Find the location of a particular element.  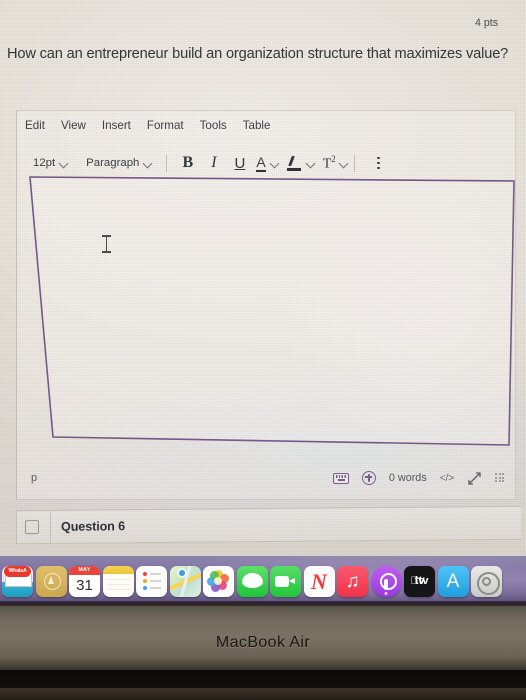

editor-statusbar: p 0 words </> is located at coordinates (268, 478).